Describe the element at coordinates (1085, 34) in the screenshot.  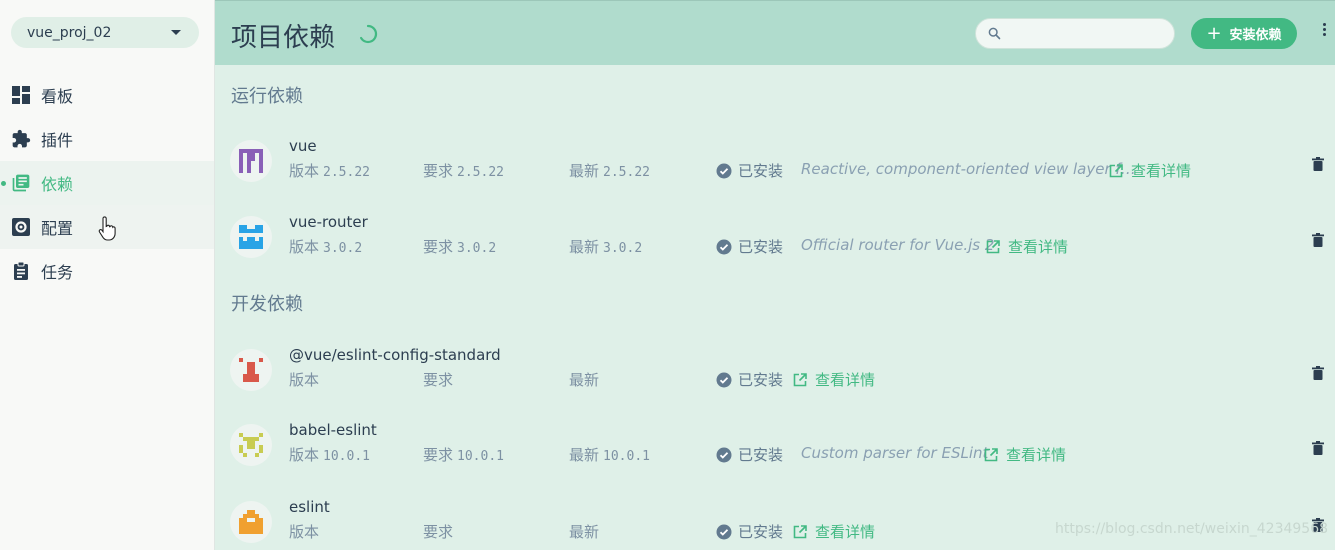
I see `search-input` at that location.